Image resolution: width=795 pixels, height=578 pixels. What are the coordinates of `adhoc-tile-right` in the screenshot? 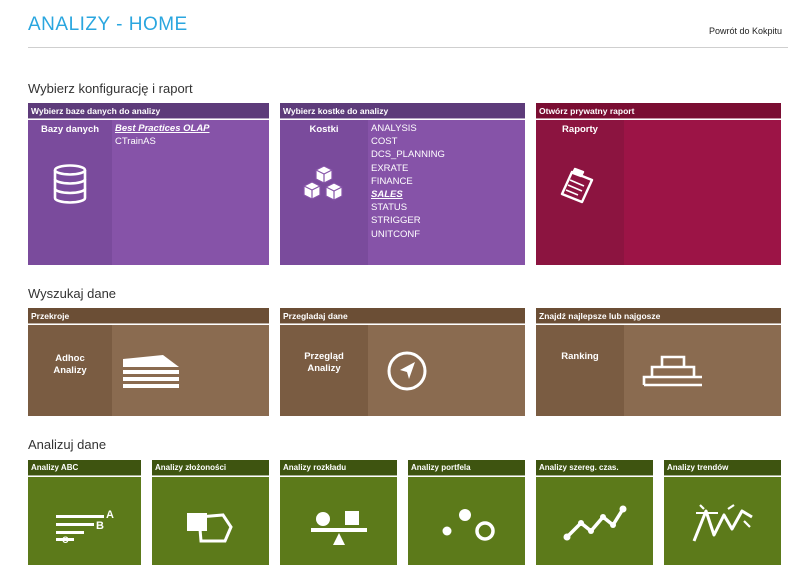 It's located at (190, 370).